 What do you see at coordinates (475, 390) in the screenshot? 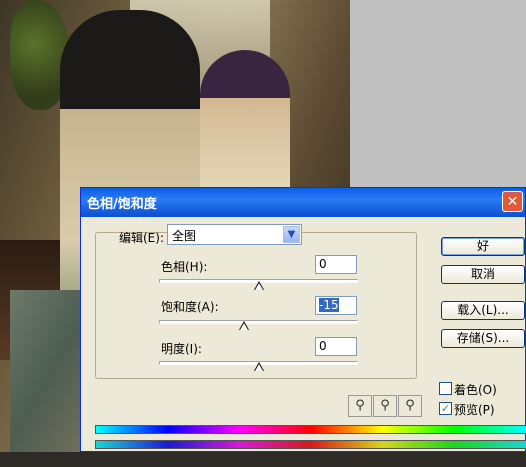
I see `colorize-label: 着色(O)` at bounding box center [475, 390].